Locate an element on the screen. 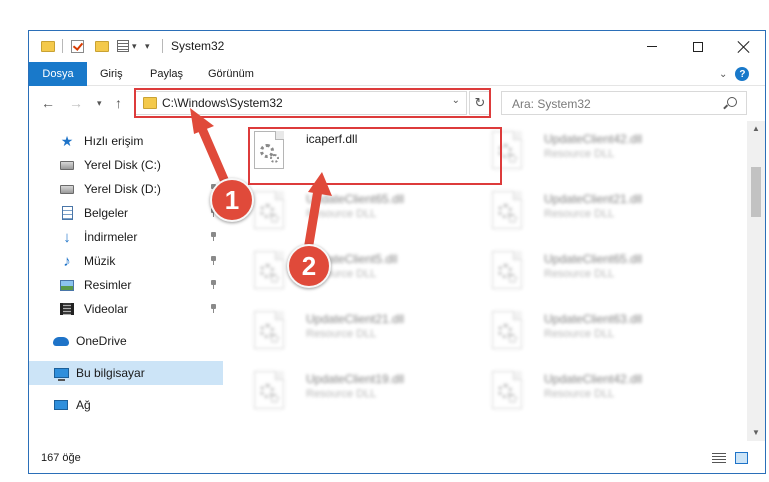  sidebar-item-label: Yerel Disk (C:) is located at coordinates (122, 165).